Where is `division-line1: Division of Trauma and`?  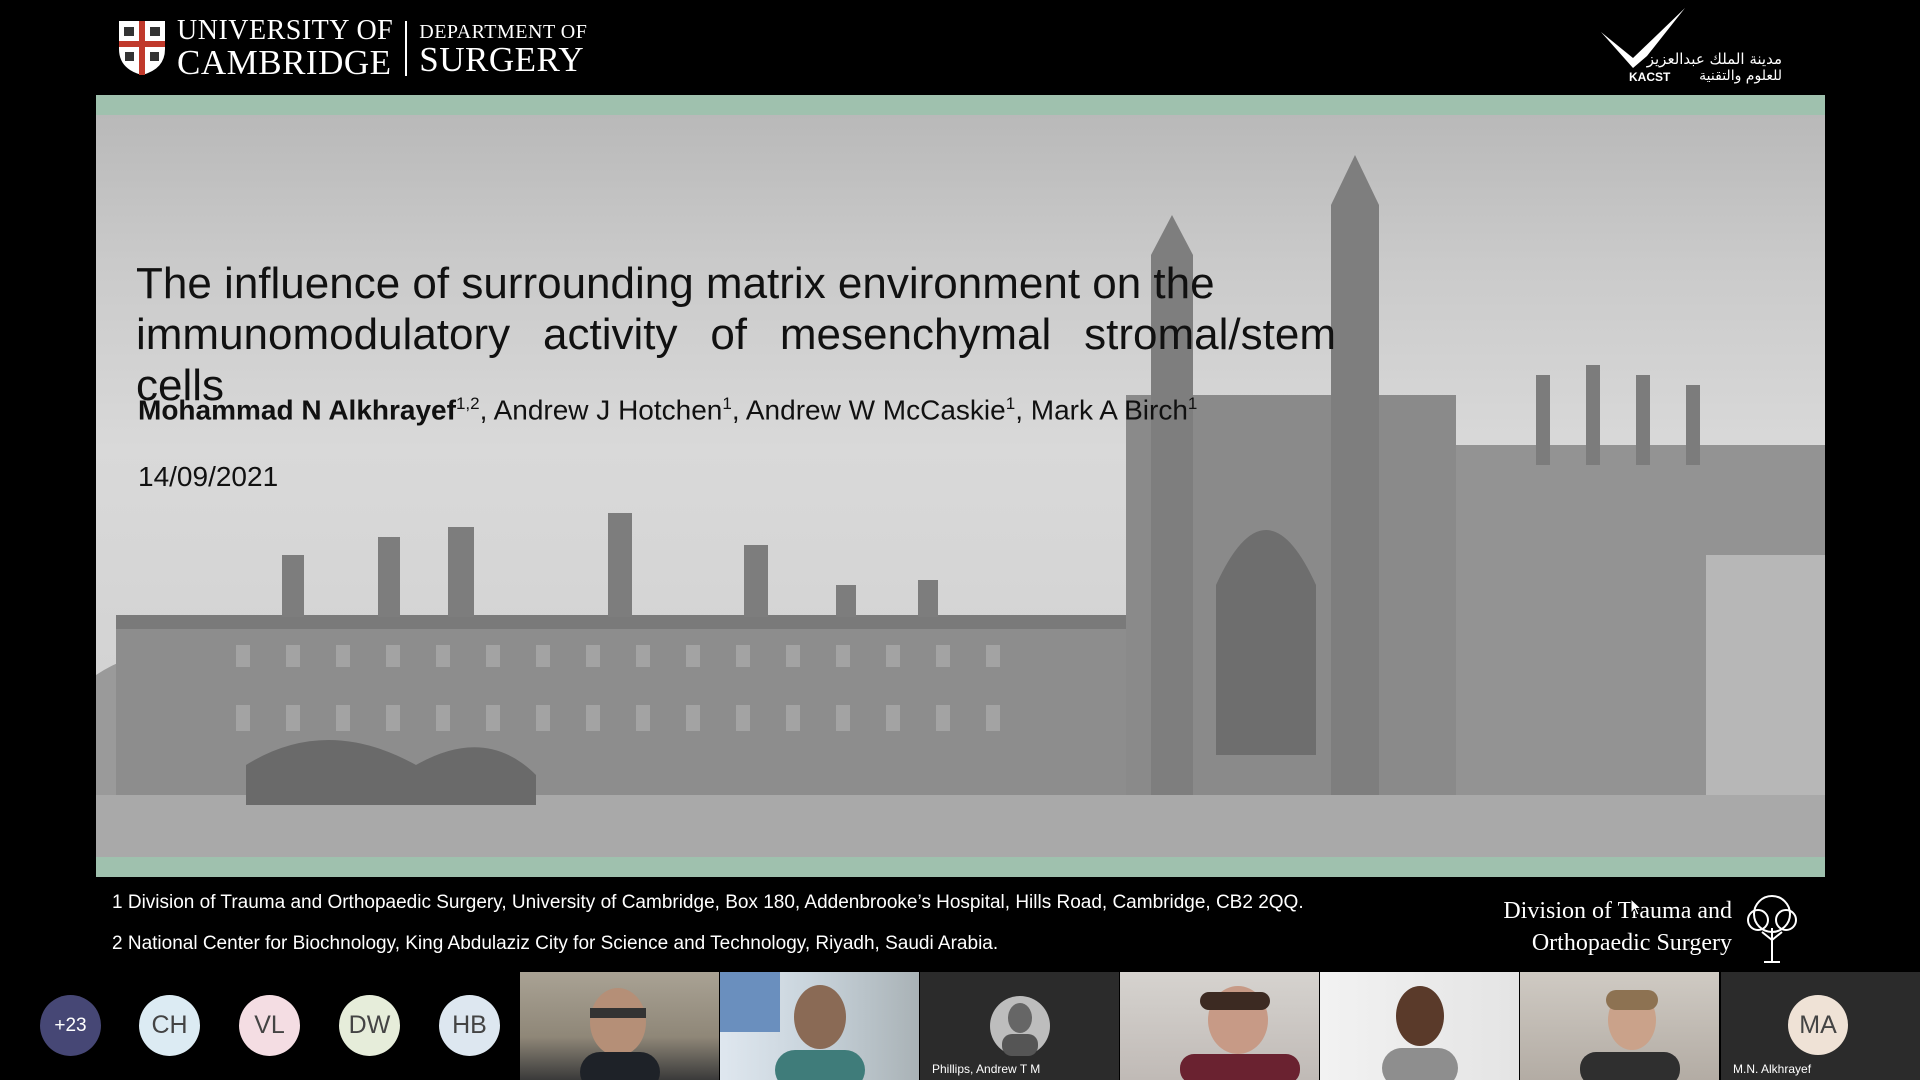
division-line1: Division of Trauma and is located at coordinates (1617, 911).